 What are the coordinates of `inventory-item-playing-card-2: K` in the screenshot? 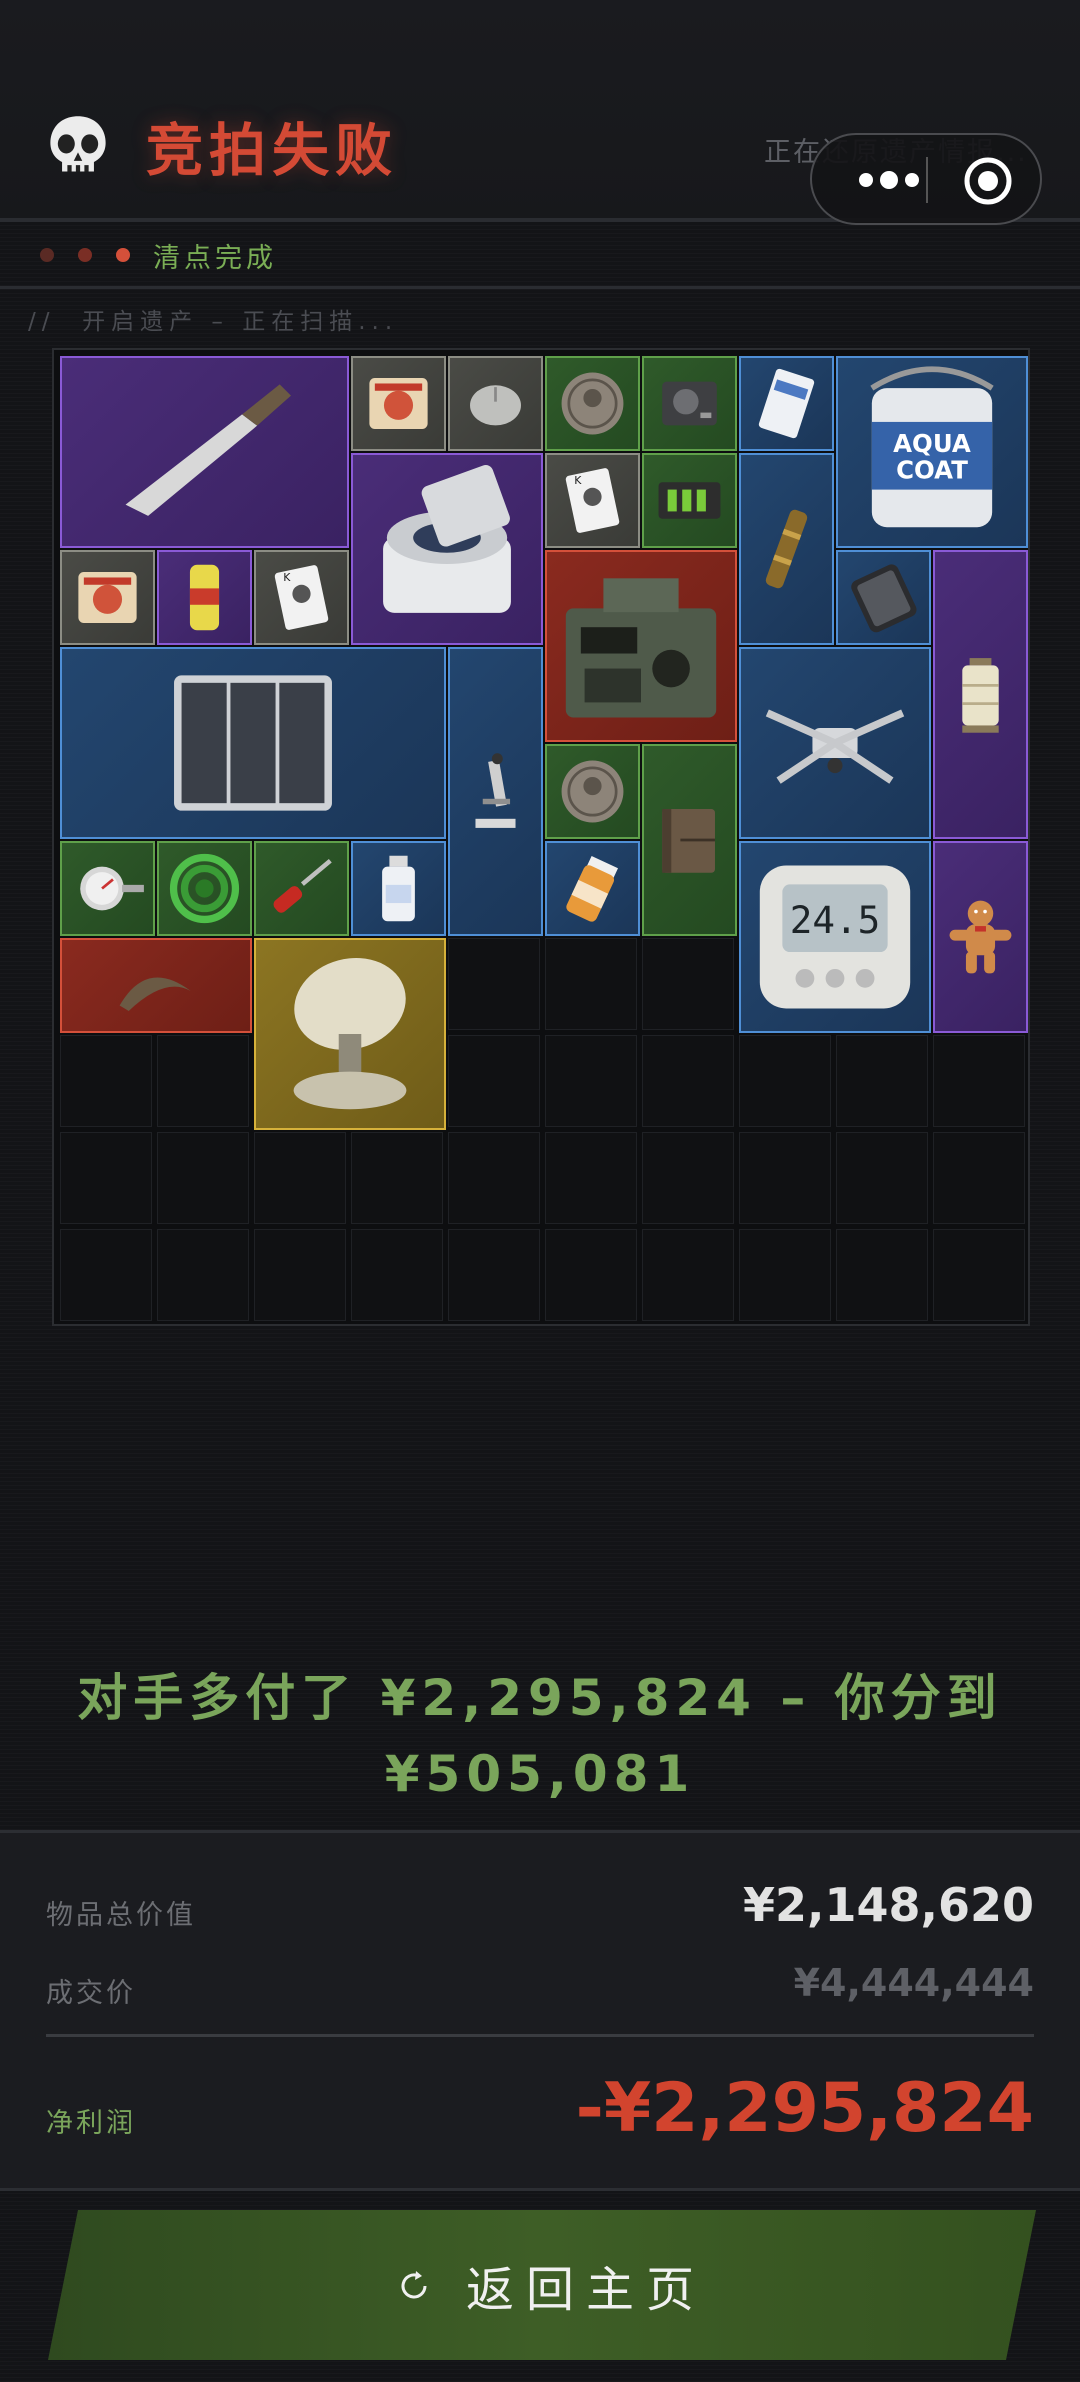 It's located at (301, 597).